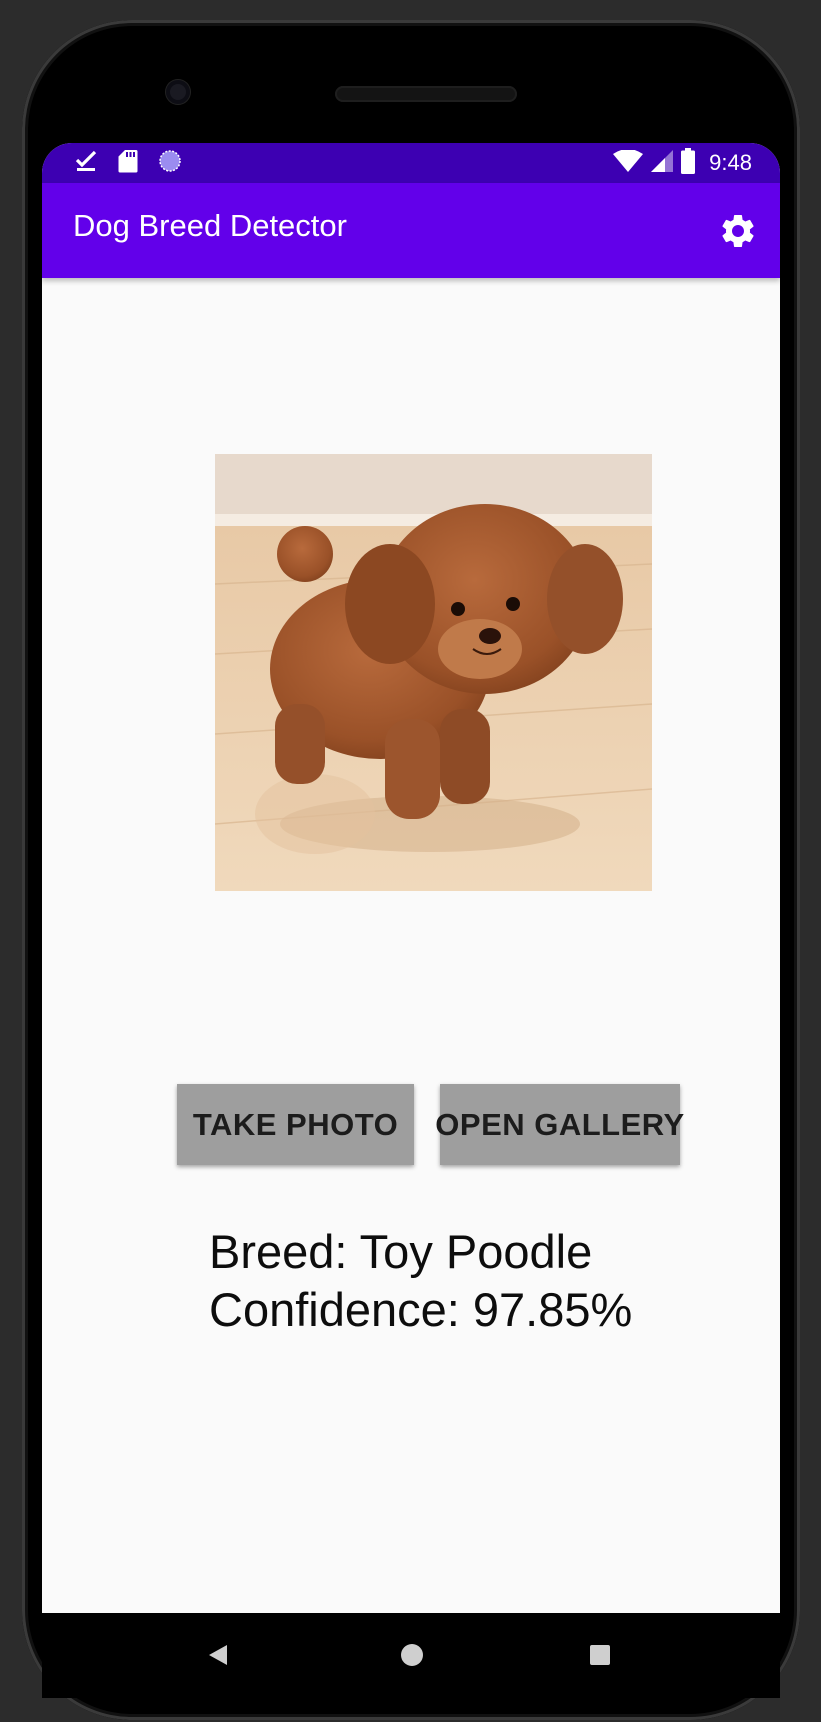 The image size is (821, 1722). Describe the element at coordinates (401, 1251) in the screenshot. I see `breed-label: Breed: Toy Poodle` at that location.